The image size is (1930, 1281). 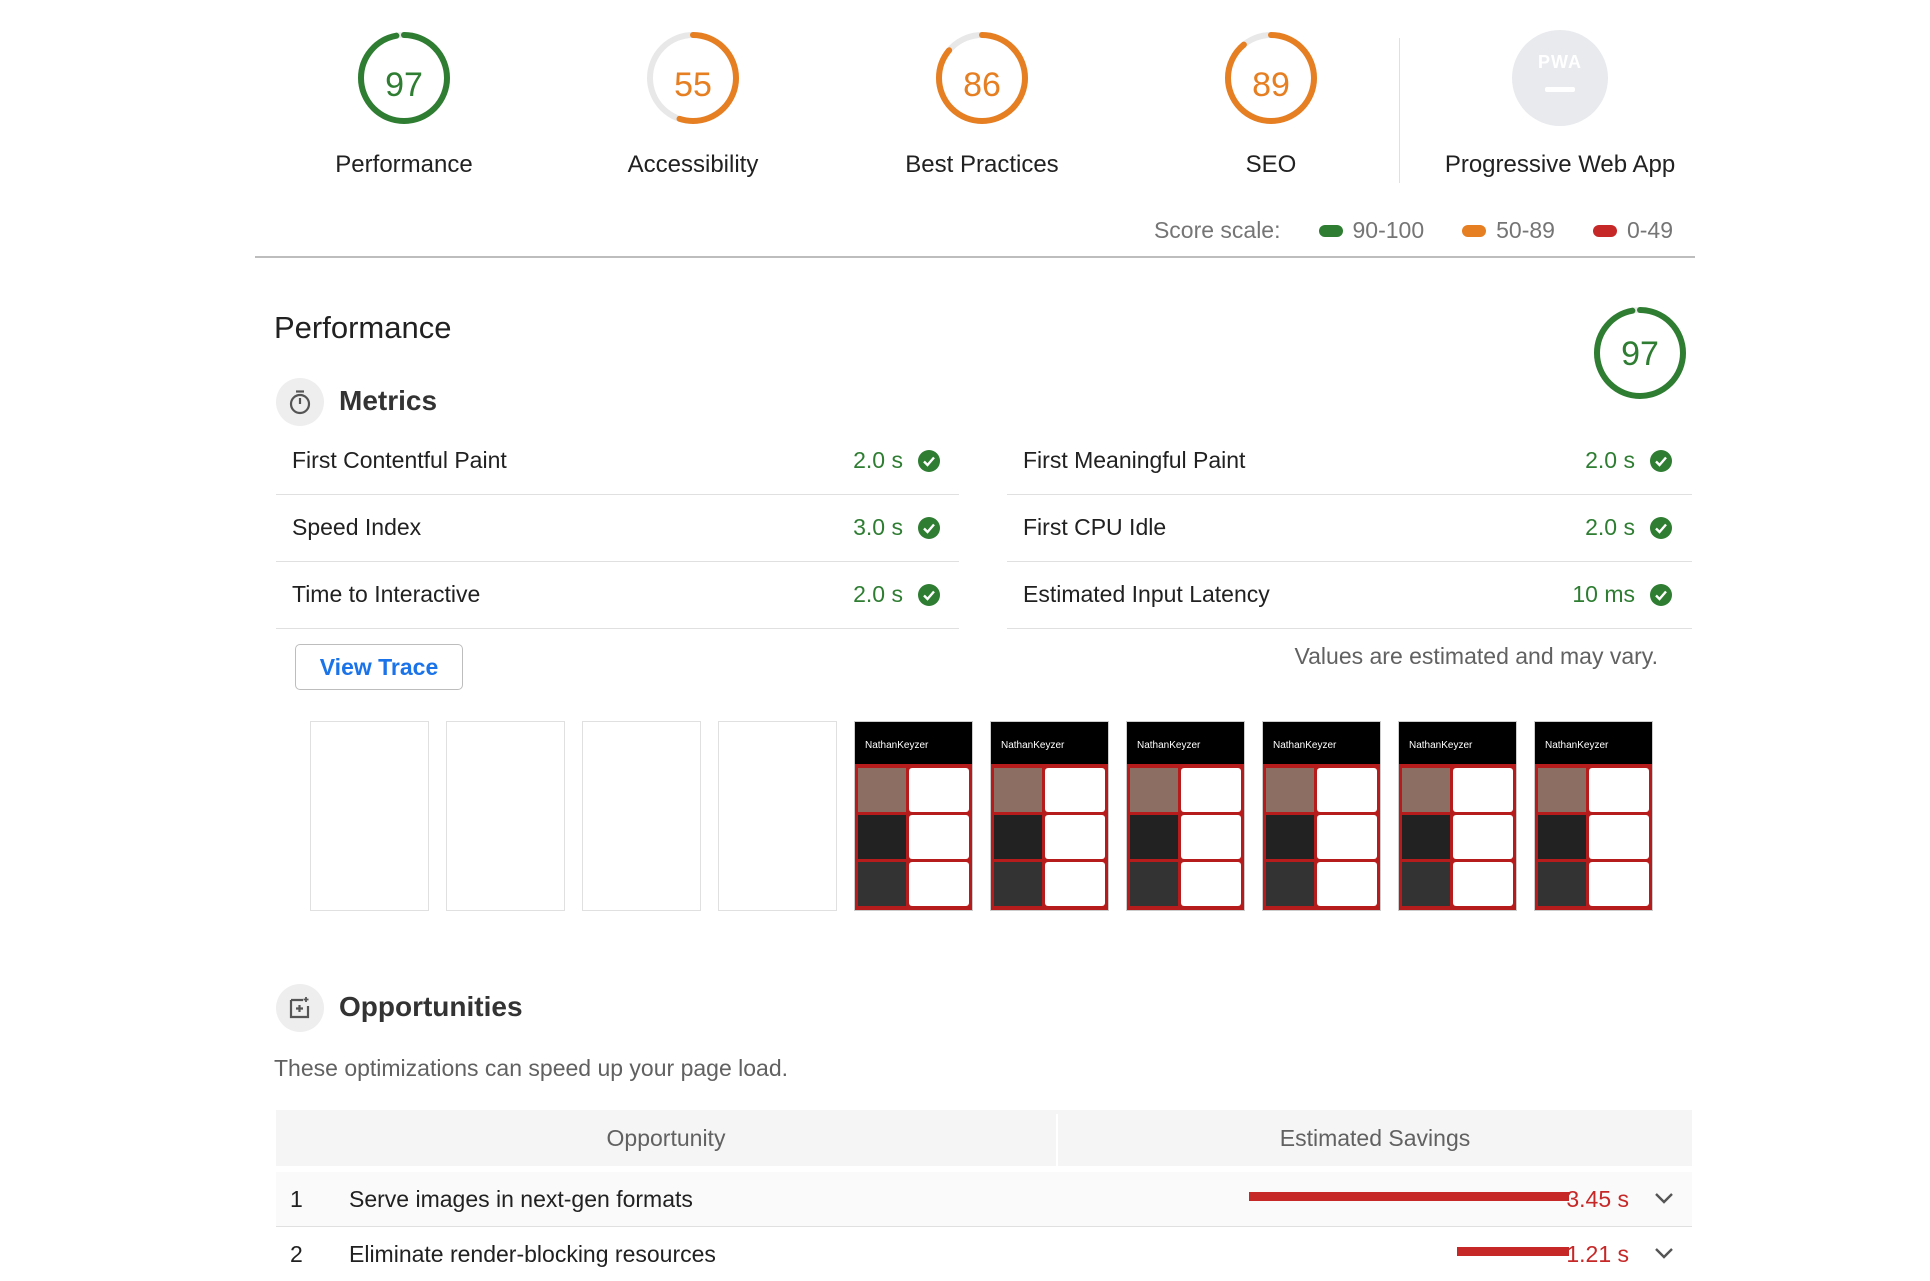 I want to click on metric-name: Speed Index, so click(x=357, y=527).